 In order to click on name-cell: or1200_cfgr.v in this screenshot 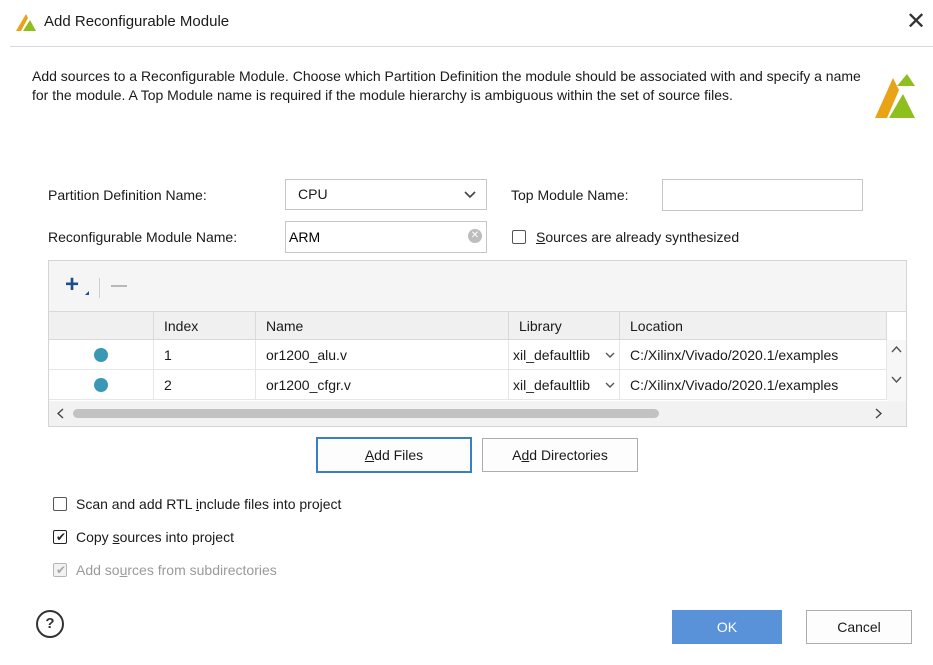, I will do `click(382, 385)`.